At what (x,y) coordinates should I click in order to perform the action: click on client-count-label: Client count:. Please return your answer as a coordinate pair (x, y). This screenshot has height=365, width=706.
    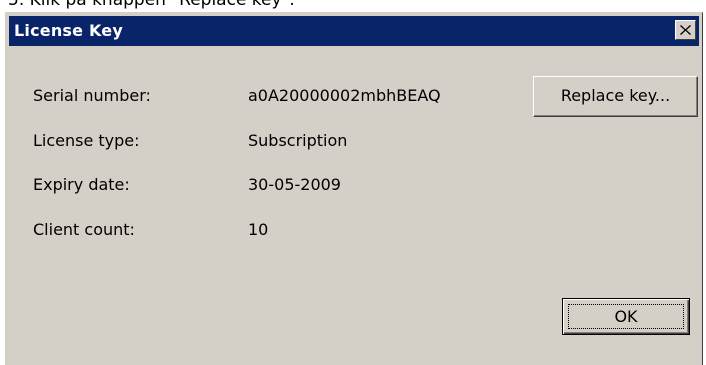
    Looking at the image, I should click on (84, 229).